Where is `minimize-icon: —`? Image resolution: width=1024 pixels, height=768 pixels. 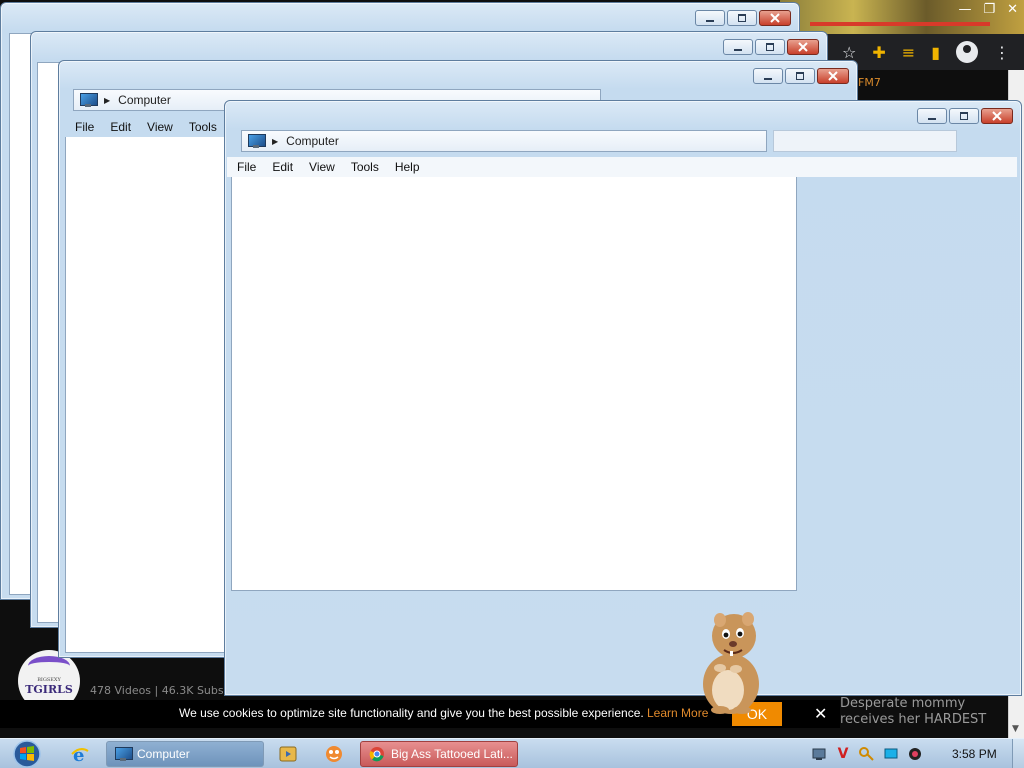
minimize-icon: — is located at coordinates (964, 9).